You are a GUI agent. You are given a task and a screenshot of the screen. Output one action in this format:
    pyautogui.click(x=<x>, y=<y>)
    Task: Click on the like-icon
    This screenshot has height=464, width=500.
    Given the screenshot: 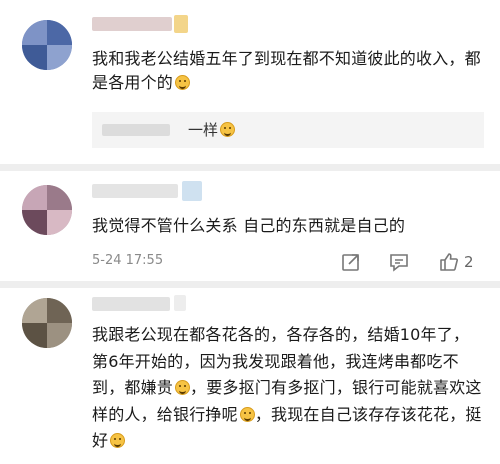 What is the action you would take?
    pyautogui.click(x=449, y=262)
    